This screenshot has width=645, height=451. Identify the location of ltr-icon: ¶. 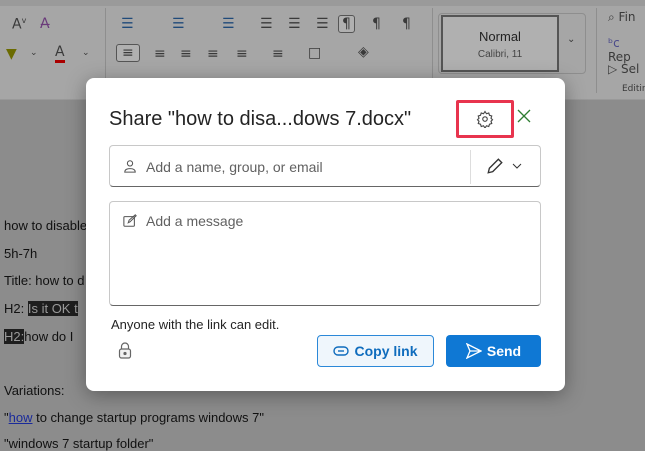
(346, 24).